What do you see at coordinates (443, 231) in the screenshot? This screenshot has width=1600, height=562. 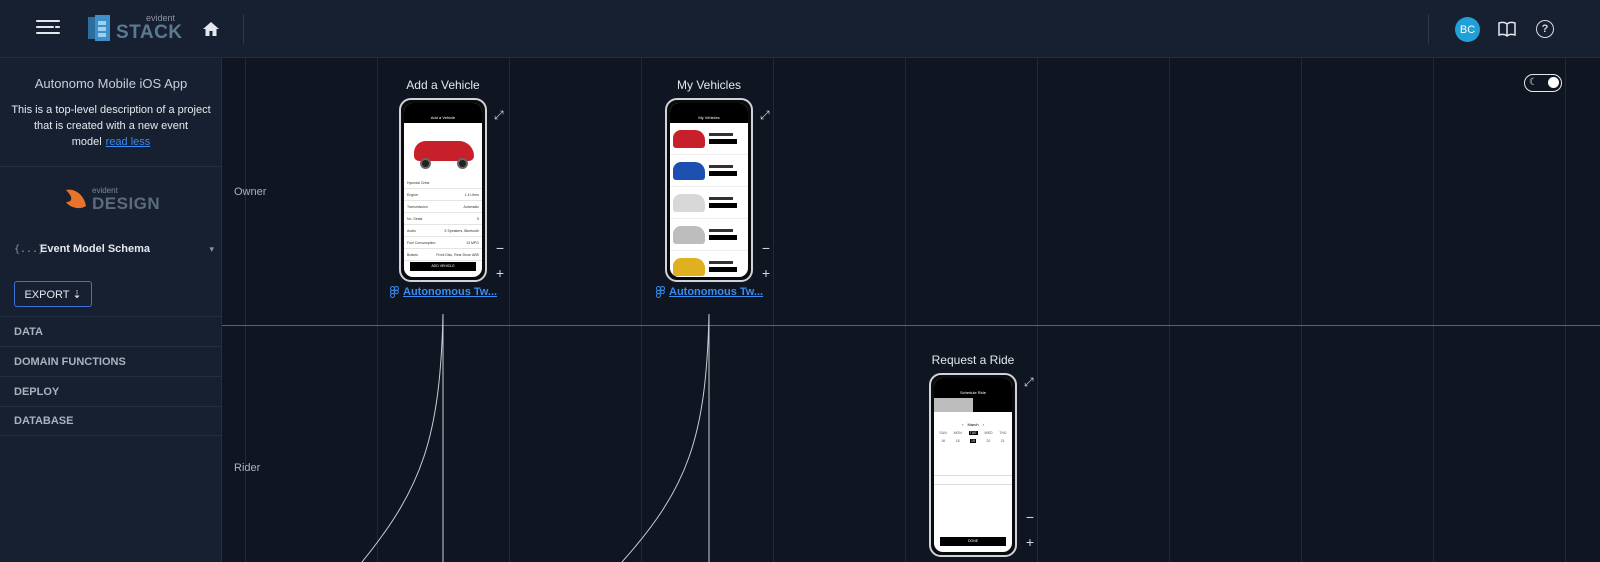 I see `spec-row: Audio 5 Speakers, Bluetooth` at bounding box center [443, 231].